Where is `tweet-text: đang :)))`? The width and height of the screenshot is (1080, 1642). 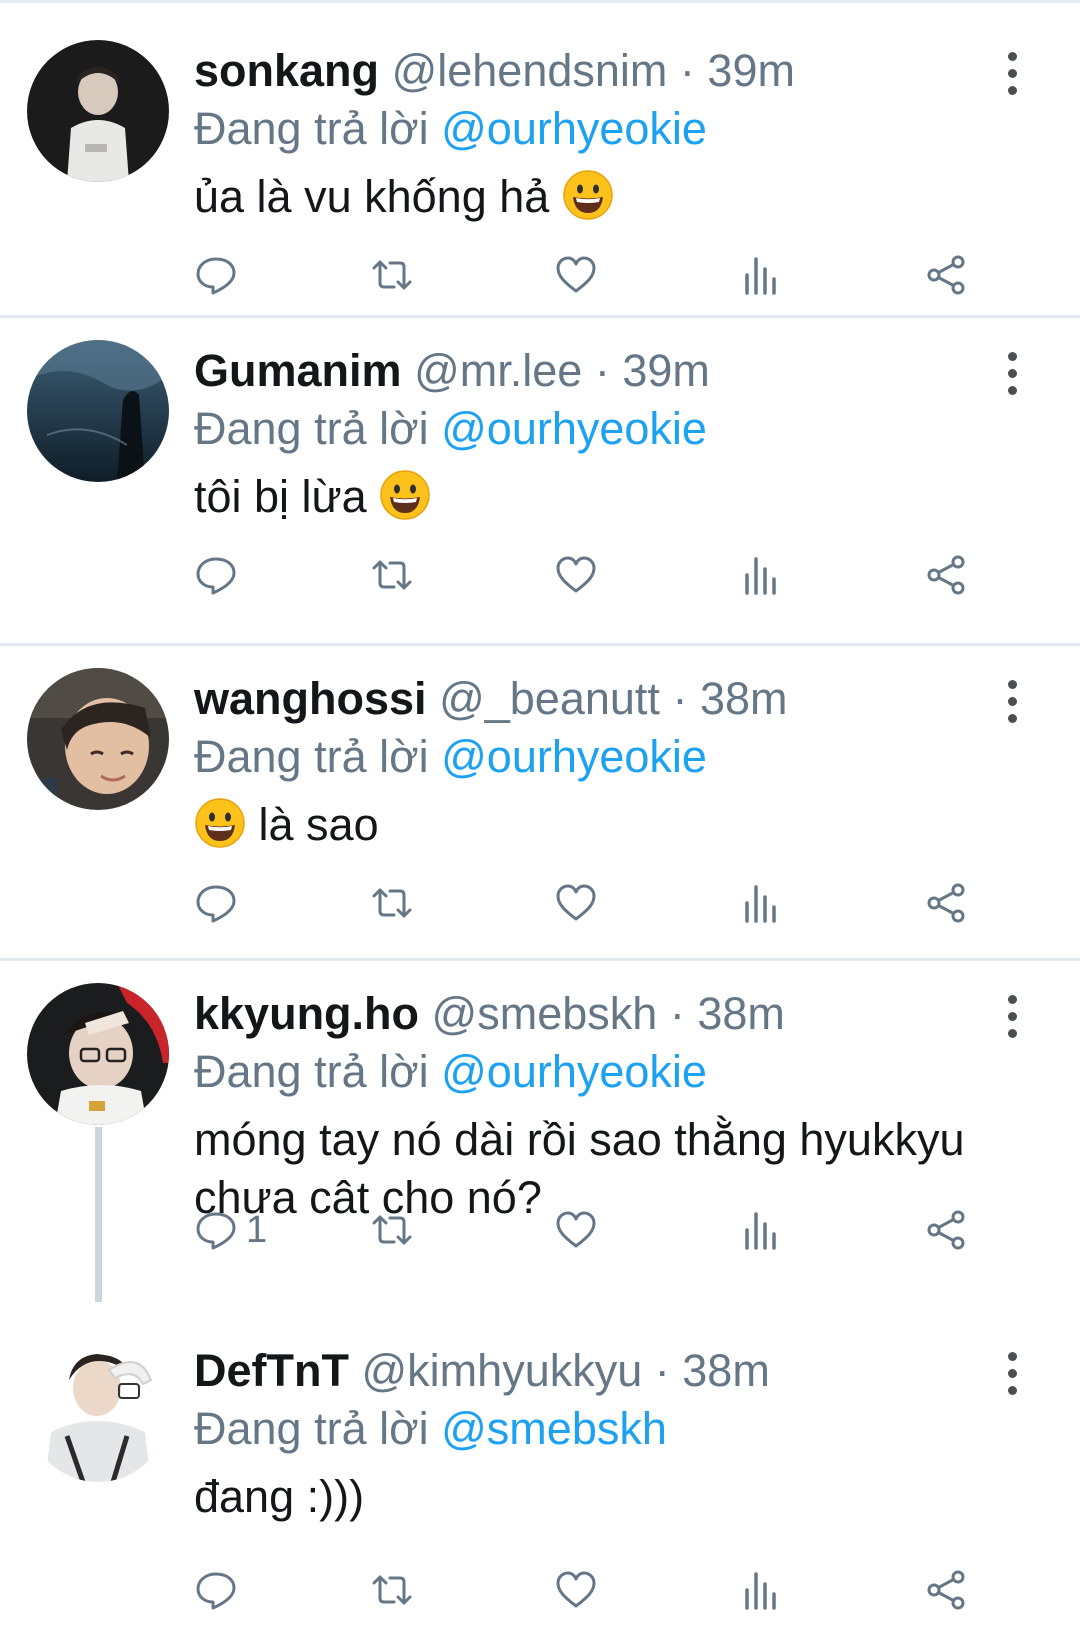
tweet-text: đang :))) is located at coordinates (619, 1497).